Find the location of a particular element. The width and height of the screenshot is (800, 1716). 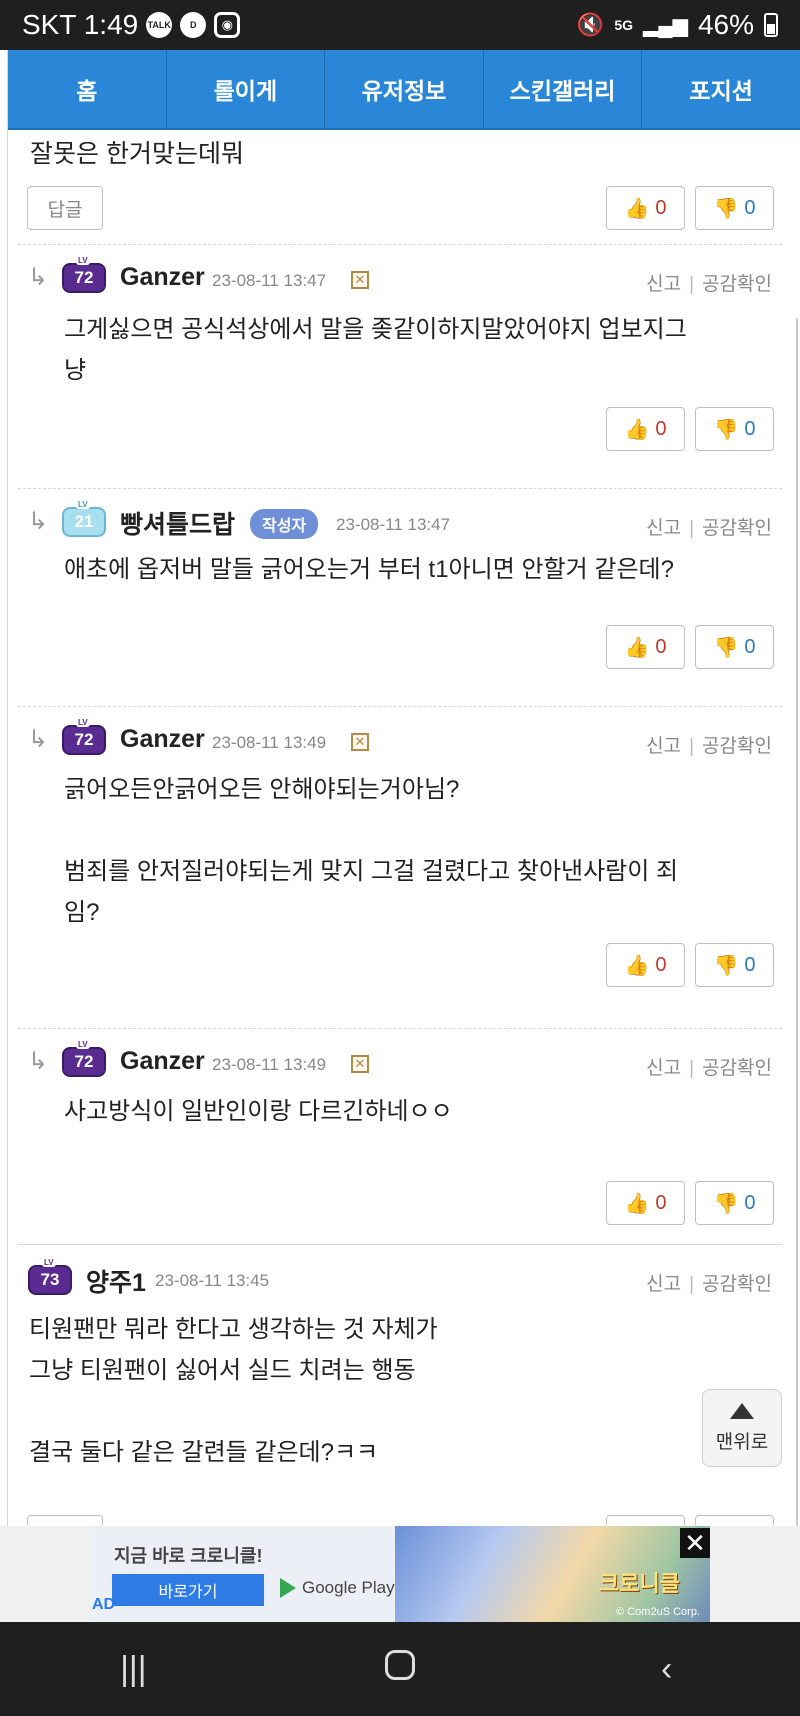

comment-line: 결국 둘다 같은 갈련들 같은데?ㅋㅋ is located at coordinates (204, 1452).